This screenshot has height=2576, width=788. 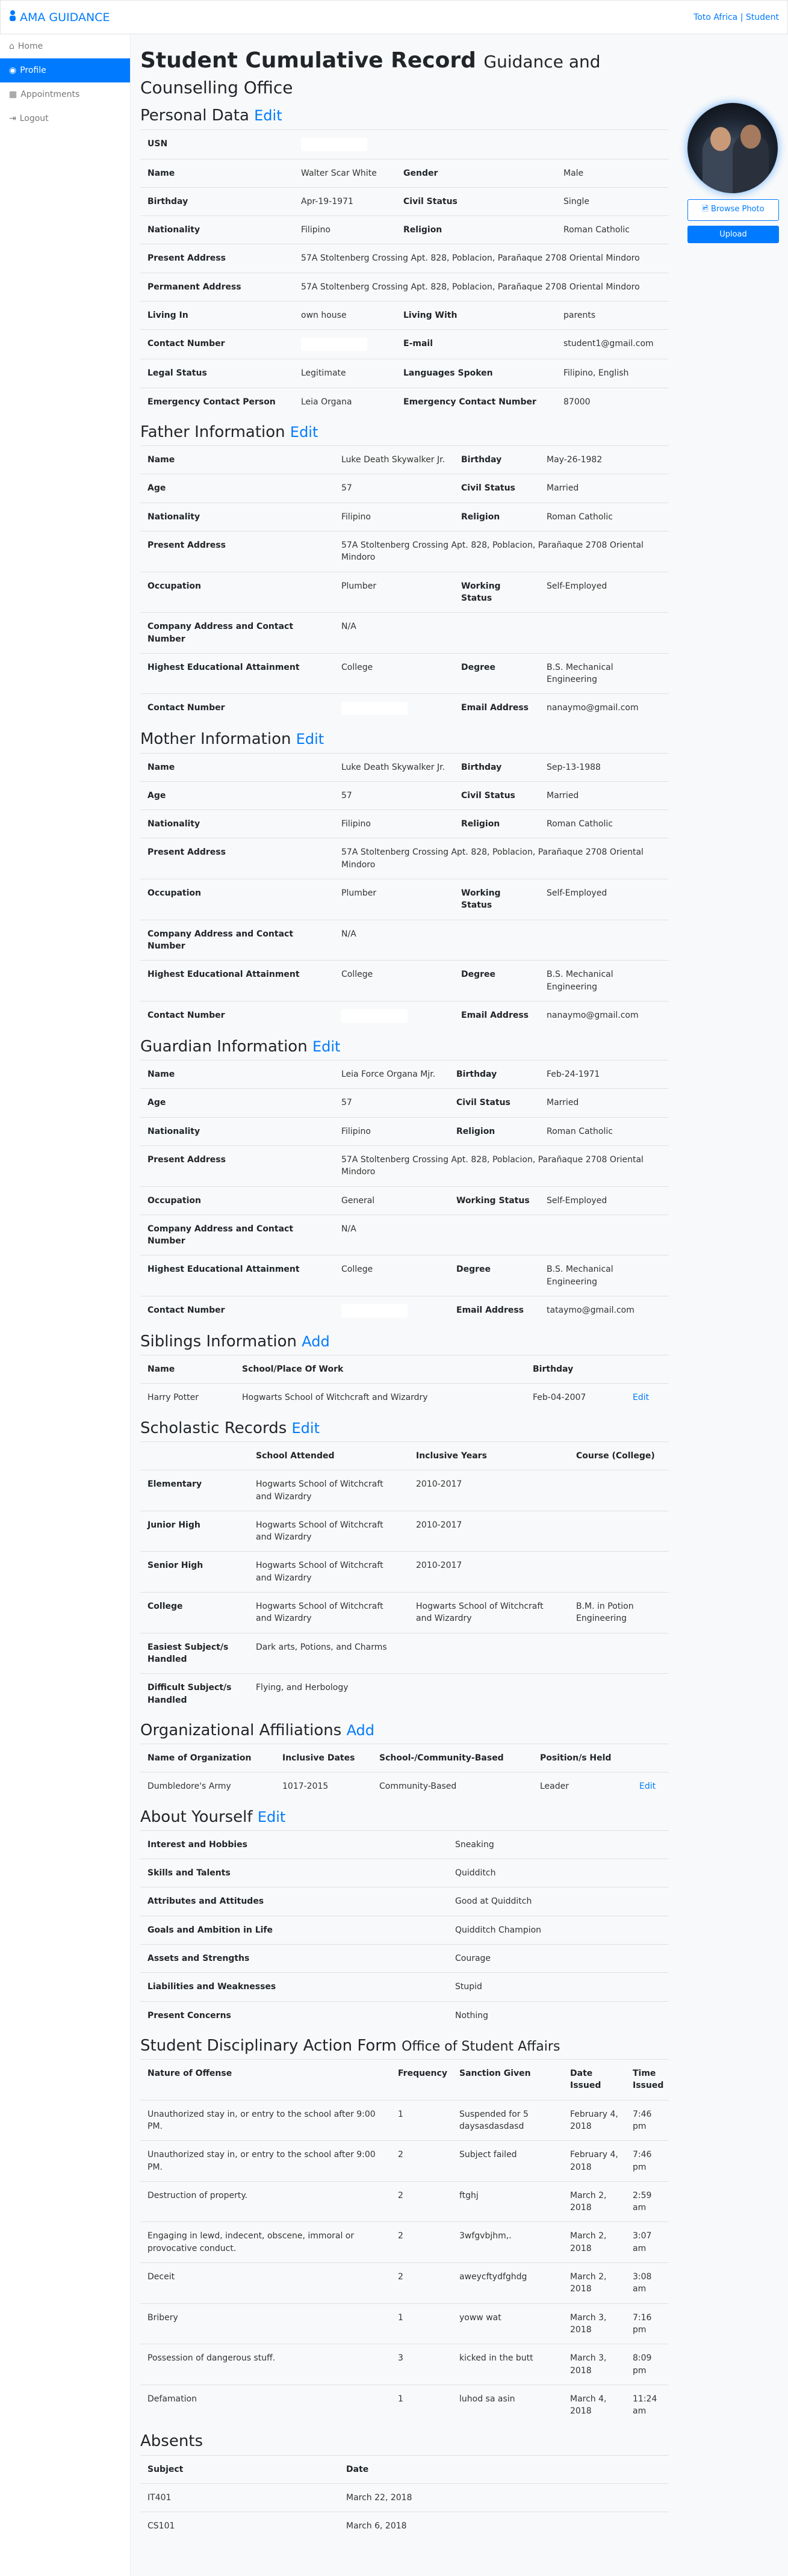 What do you see at coordinates (207, 1759) in the screenshot?
I see `affiliations-column-header: Name of Organization` at bounding box center [207, 1759].